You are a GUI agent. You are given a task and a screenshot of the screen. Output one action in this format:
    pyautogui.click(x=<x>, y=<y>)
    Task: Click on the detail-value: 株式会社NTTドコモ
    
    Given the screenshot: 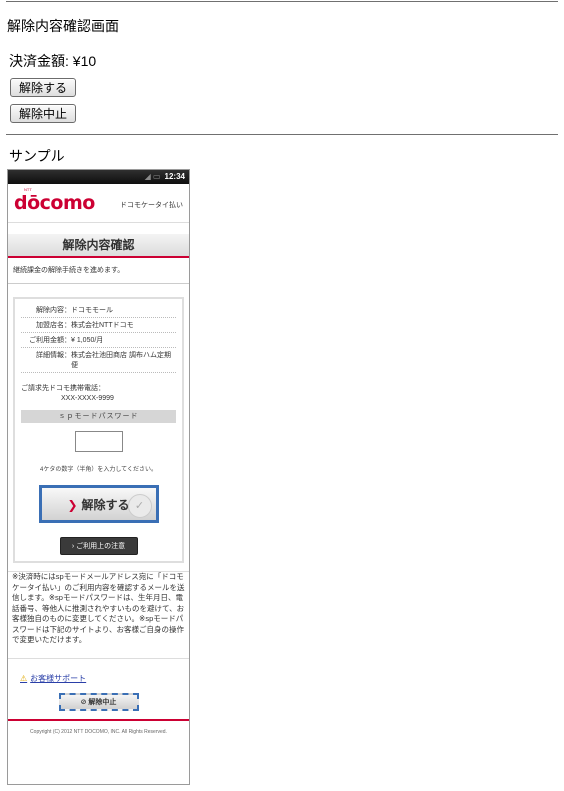 What is the action you would take?
    pyautogui.click(x=102, y=325)
    